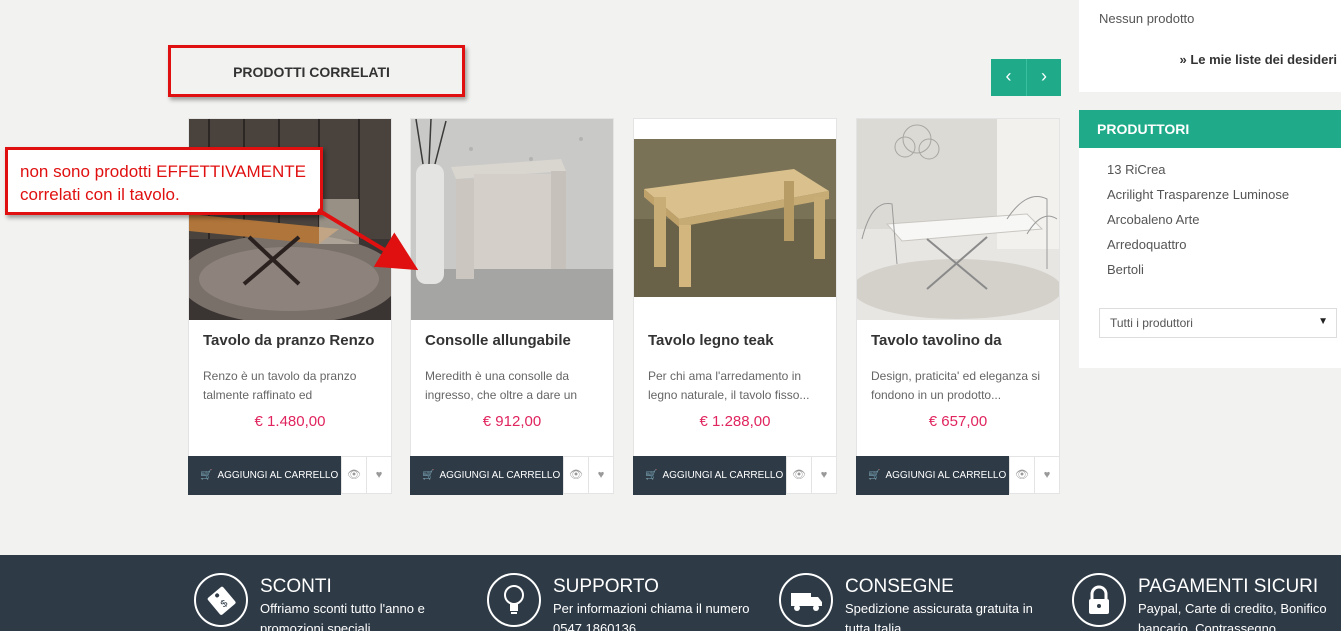 The height and width of the screenshot is (631, 1341). Describe the element at coordinates (899, 586) in the screenshot. I see `feature-title: CONSEGNE` at that location.